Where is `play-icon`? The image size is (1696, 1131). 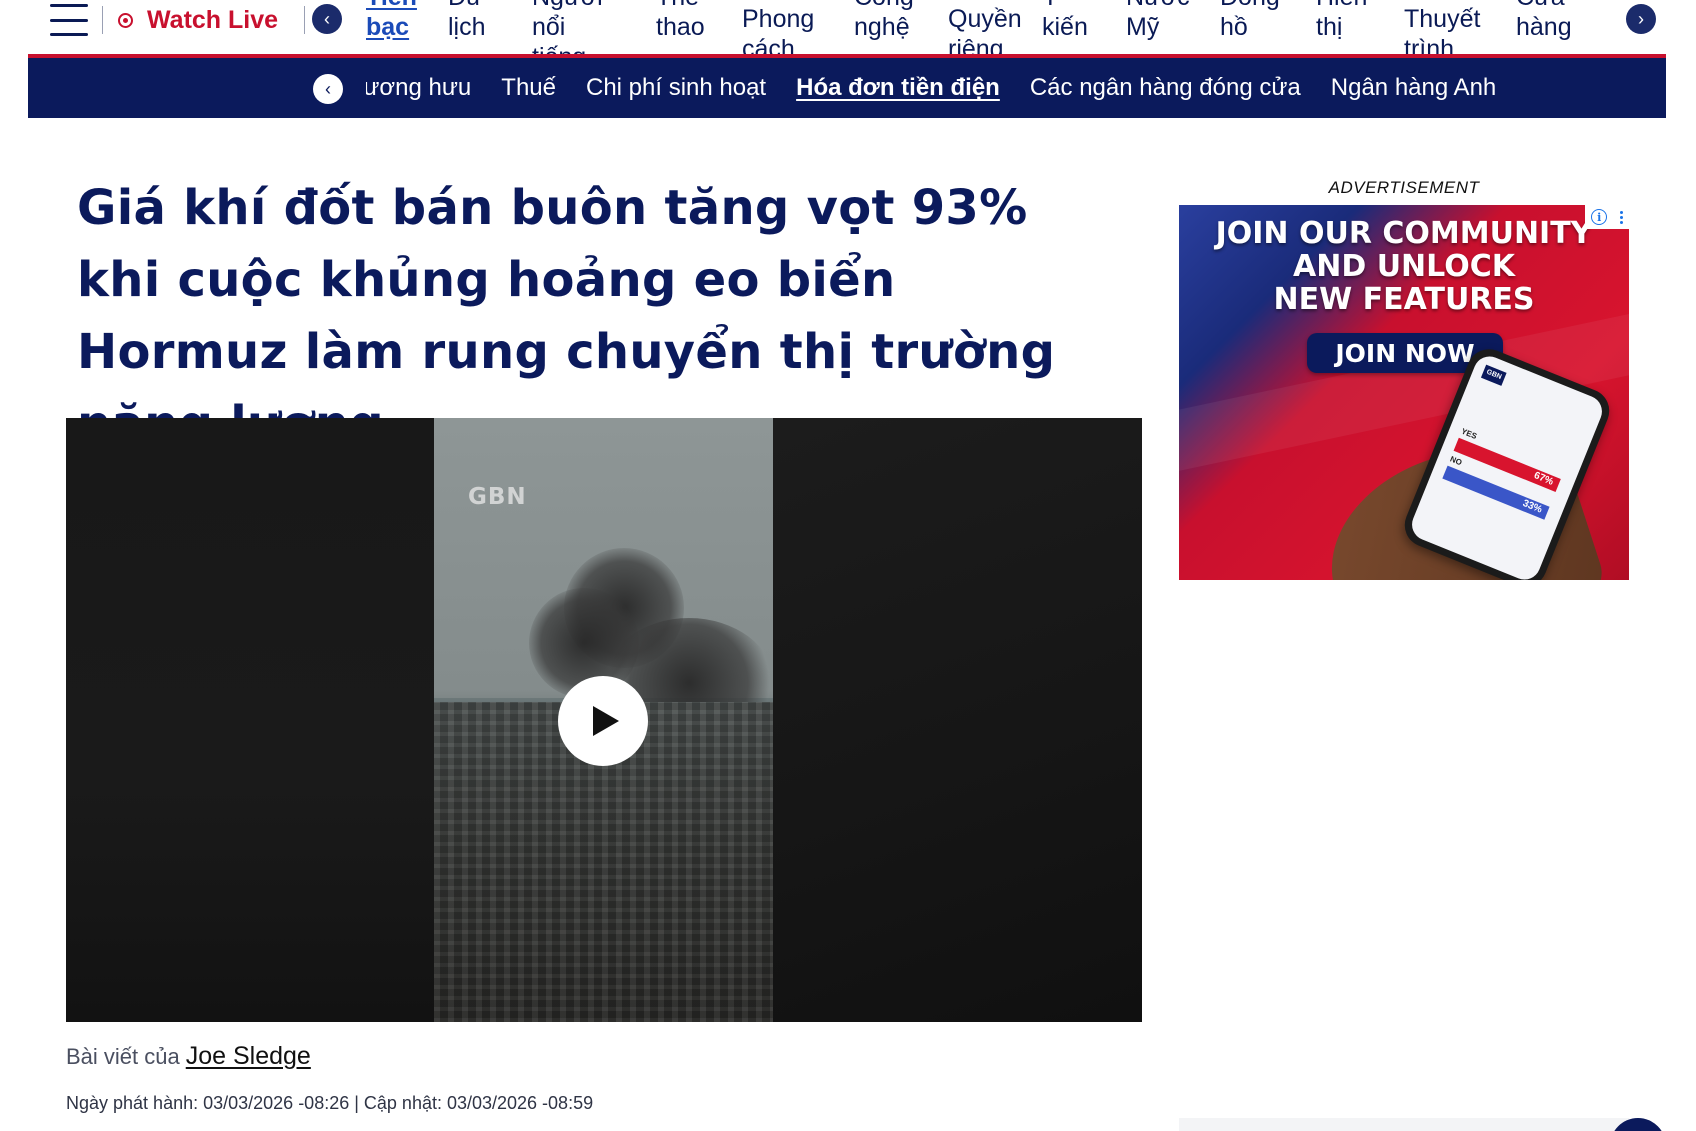 play-icon is located at coordinates (606, 721).